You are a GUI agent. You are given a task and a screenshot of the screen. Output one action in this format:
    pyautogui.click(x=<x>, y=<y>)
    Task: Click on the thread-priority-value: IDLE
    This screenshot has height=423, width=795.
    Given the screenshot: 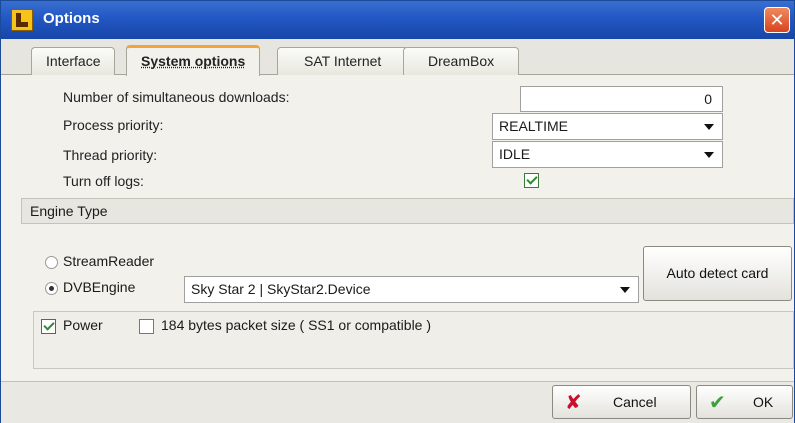 What is the action you would take?
    pyautogui.click(x=515, y=154)
    